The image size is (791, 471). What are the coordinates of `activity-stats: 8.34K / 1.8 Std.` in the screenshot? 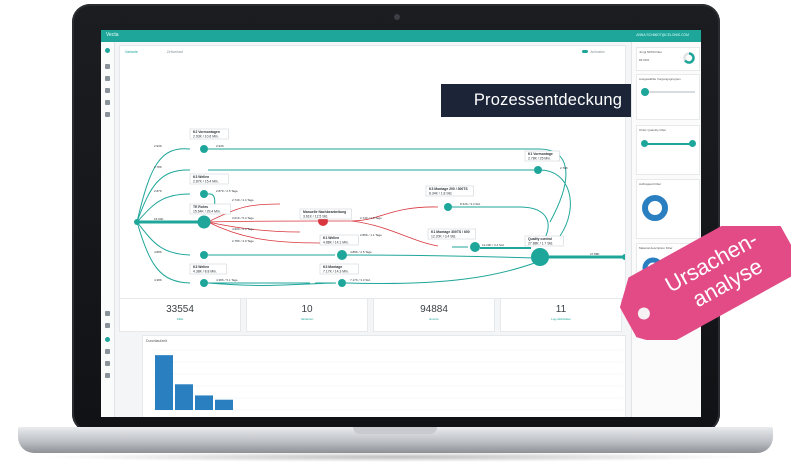 It's located at (440, 194).